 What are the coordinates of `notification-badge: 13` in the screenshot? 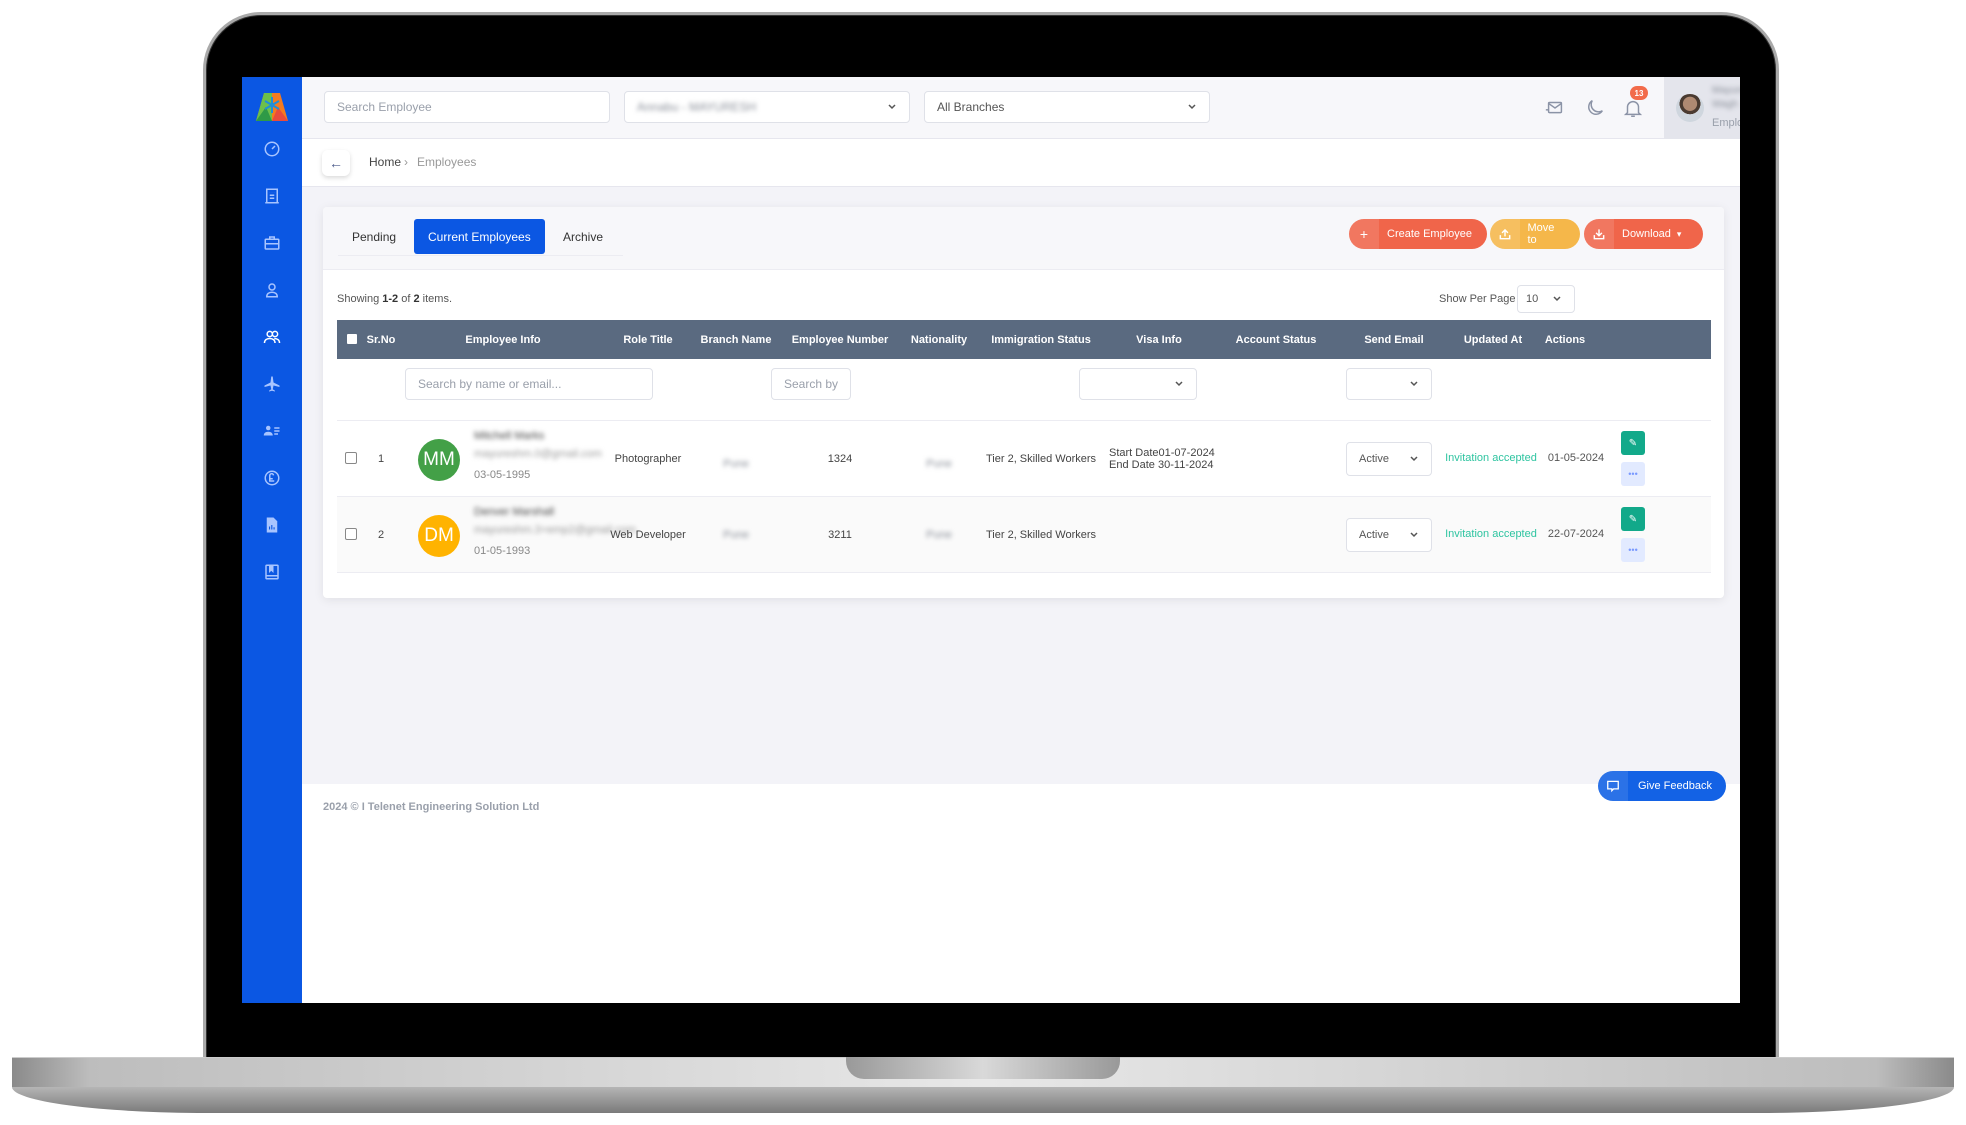 It's located at (1639, 93).